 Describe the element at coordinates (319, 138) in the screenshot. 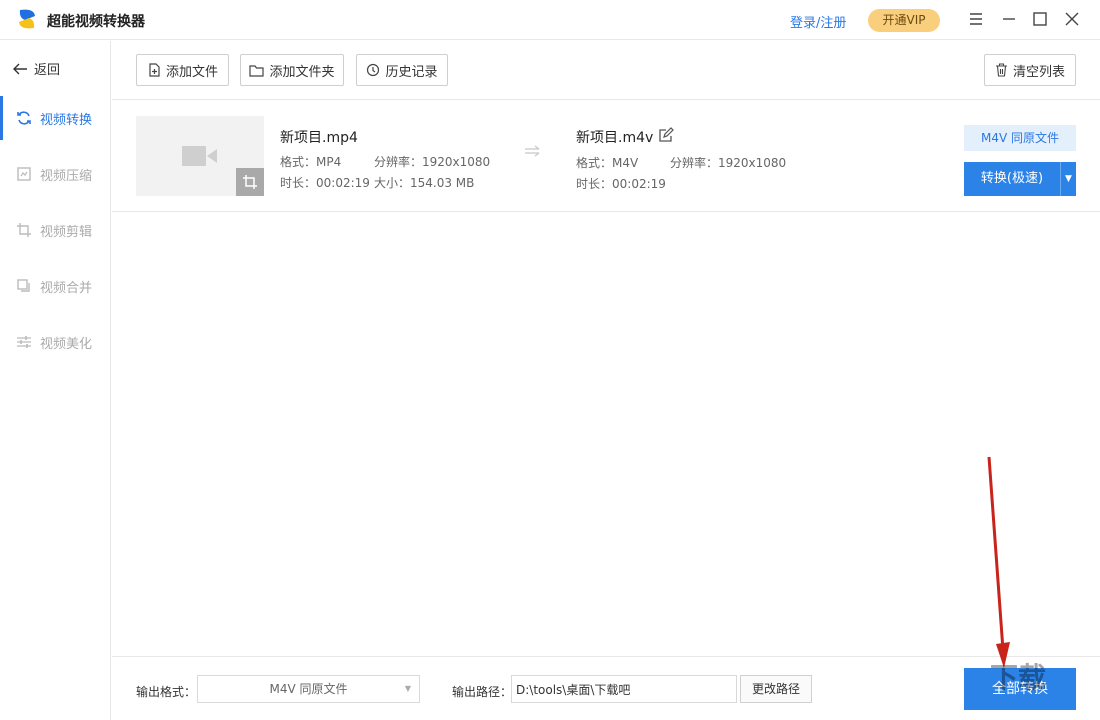

I see `source-file-name: 新项目.mp4` at that location.